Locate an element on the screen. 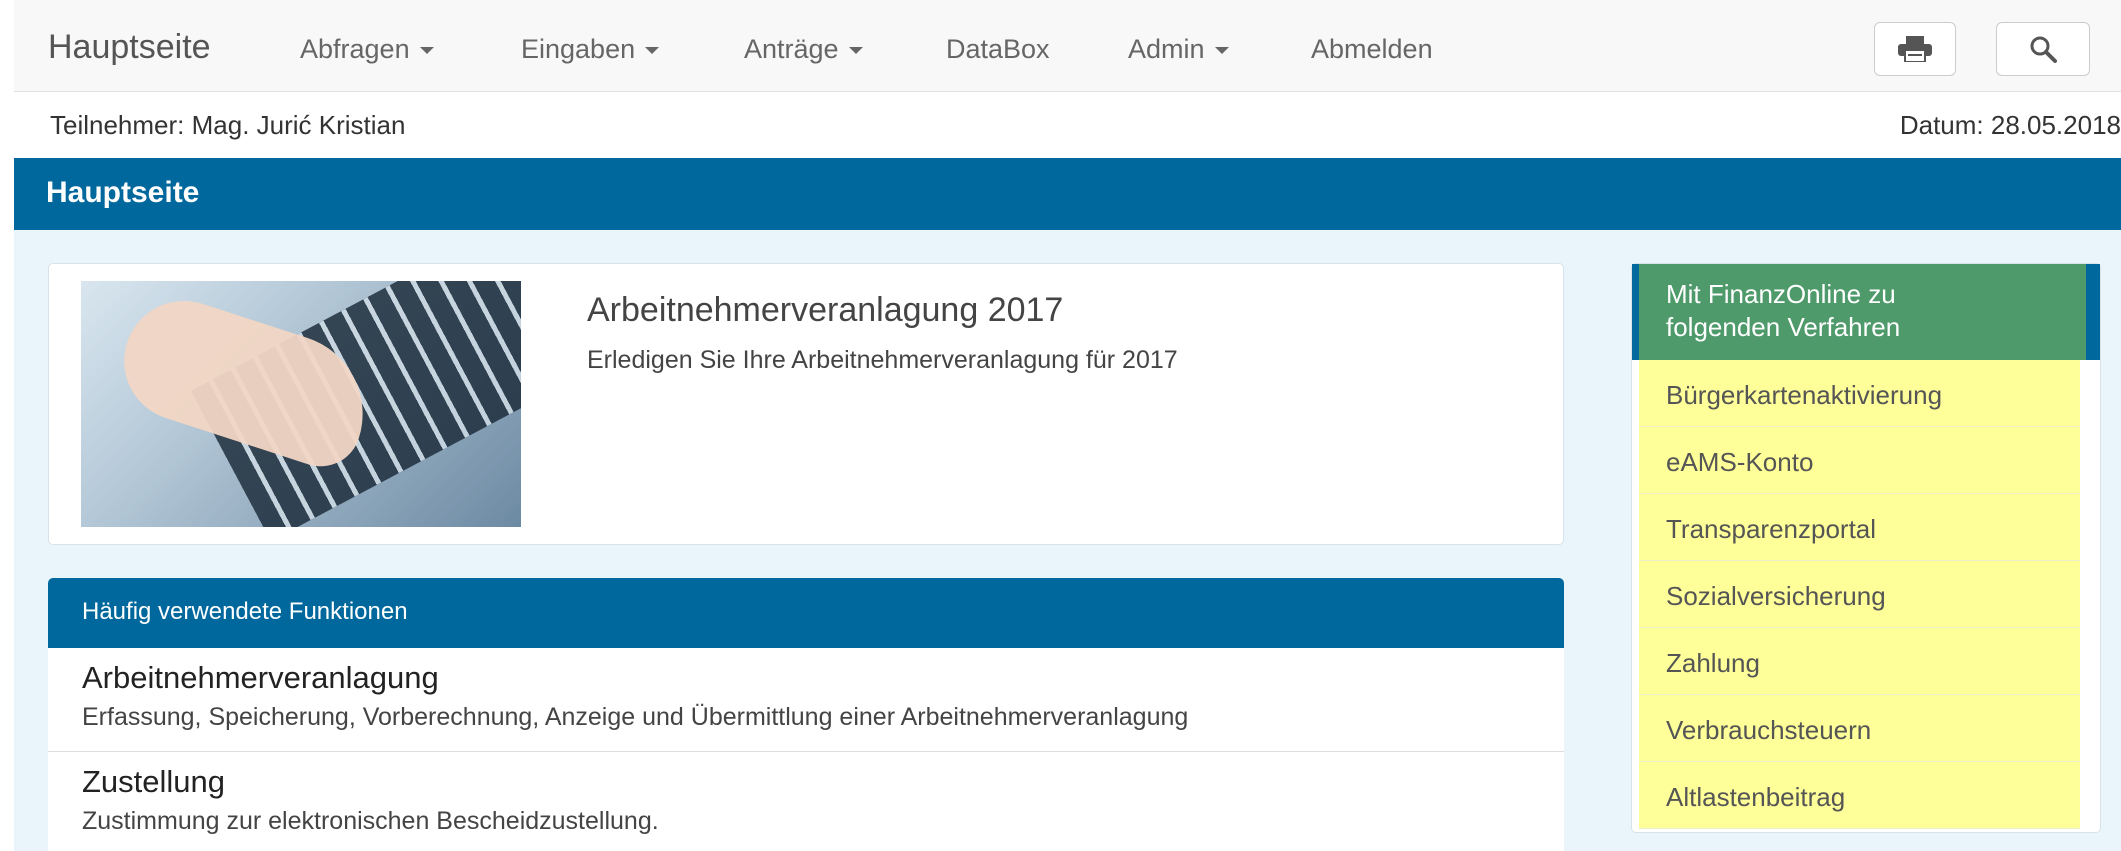 The image size is (2121, 851). panel-header-label: Häufig verwendete Funktionen is located at coordinates (245, 611).